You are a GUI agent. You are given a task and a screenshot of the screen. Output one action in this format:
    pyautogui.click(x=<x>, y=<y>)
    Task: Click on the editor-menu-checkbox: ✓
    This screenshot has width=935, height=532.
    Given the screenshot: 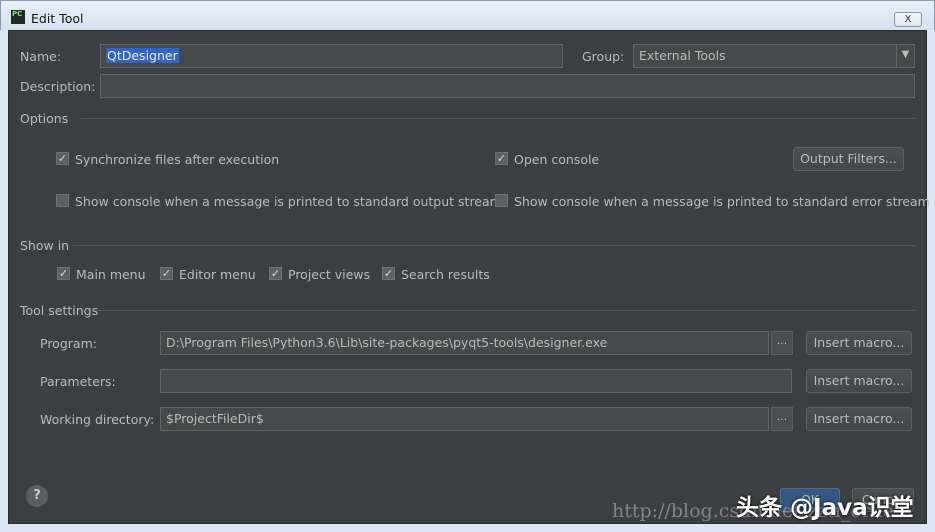 What is the action you would take?
    pyautogui.click(x=166, y=273)
    